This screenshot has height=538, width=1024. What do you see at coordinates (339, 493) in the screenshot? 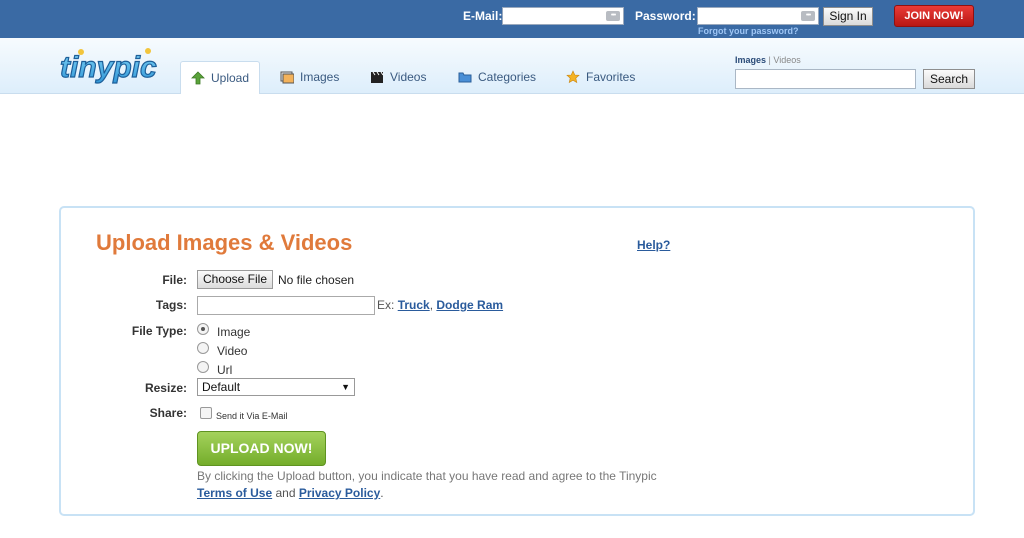
I see `privacy-policy-link: Privacy Policy` at bounding box center [339, 493].